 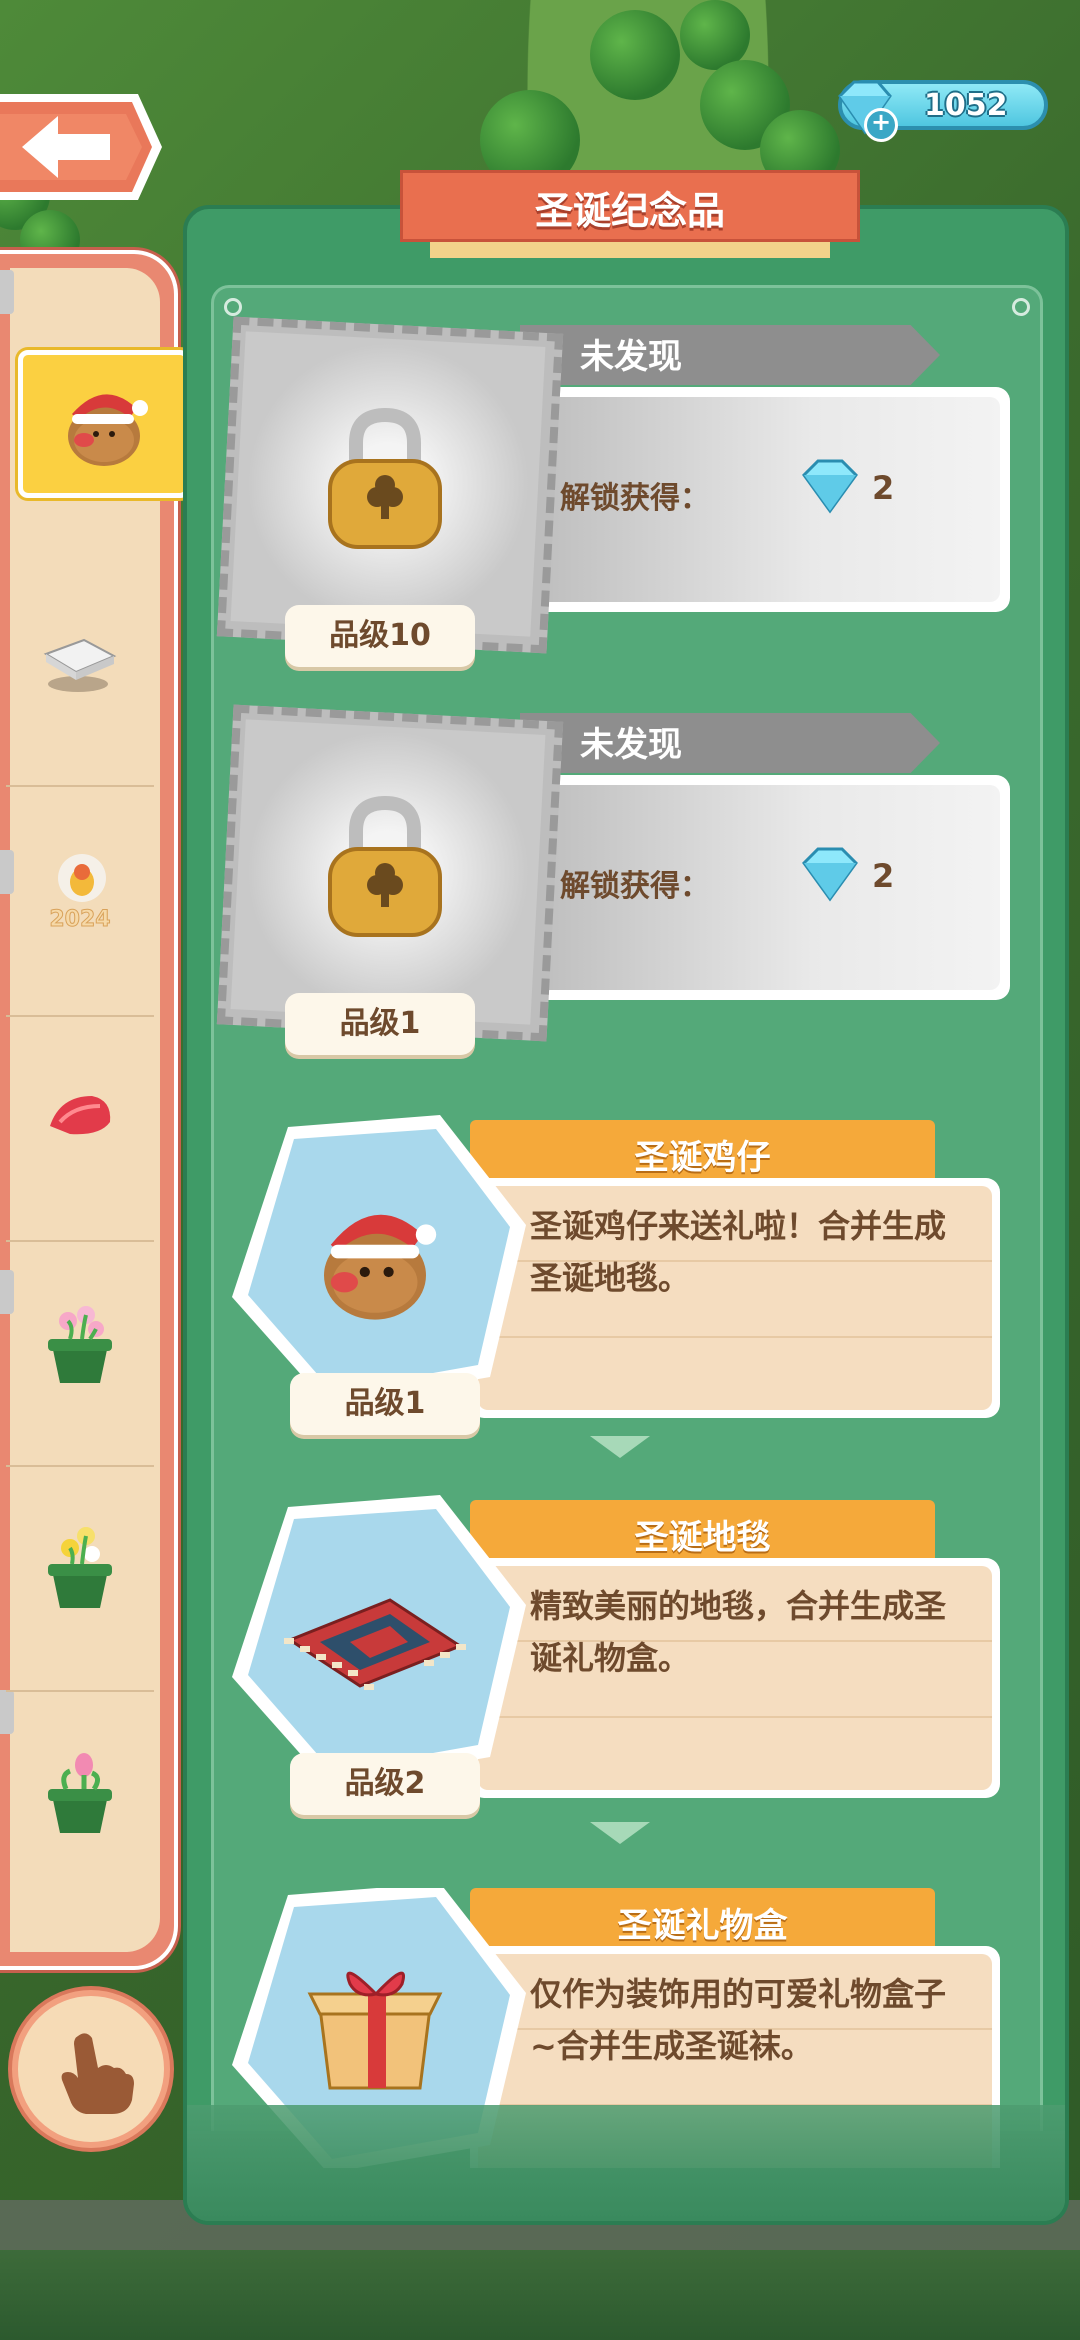 I want to click on new-year-2024-icon: 2024, so click(x=80, y=893).